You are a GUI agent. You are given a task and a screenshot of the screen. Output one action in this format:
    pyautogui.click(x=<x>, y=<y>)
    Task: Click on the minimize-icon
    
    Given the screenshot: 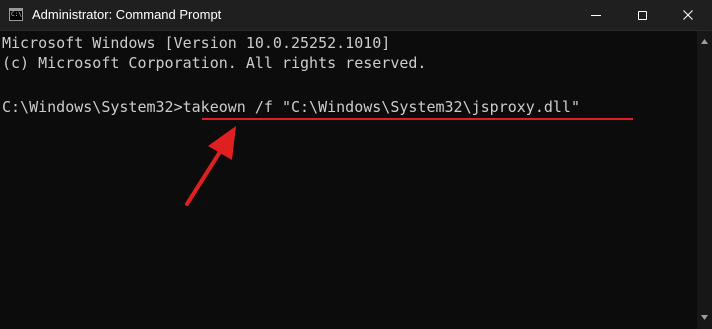 What is the action you would take?
    pyautogui.click(x=596, y=15)
    